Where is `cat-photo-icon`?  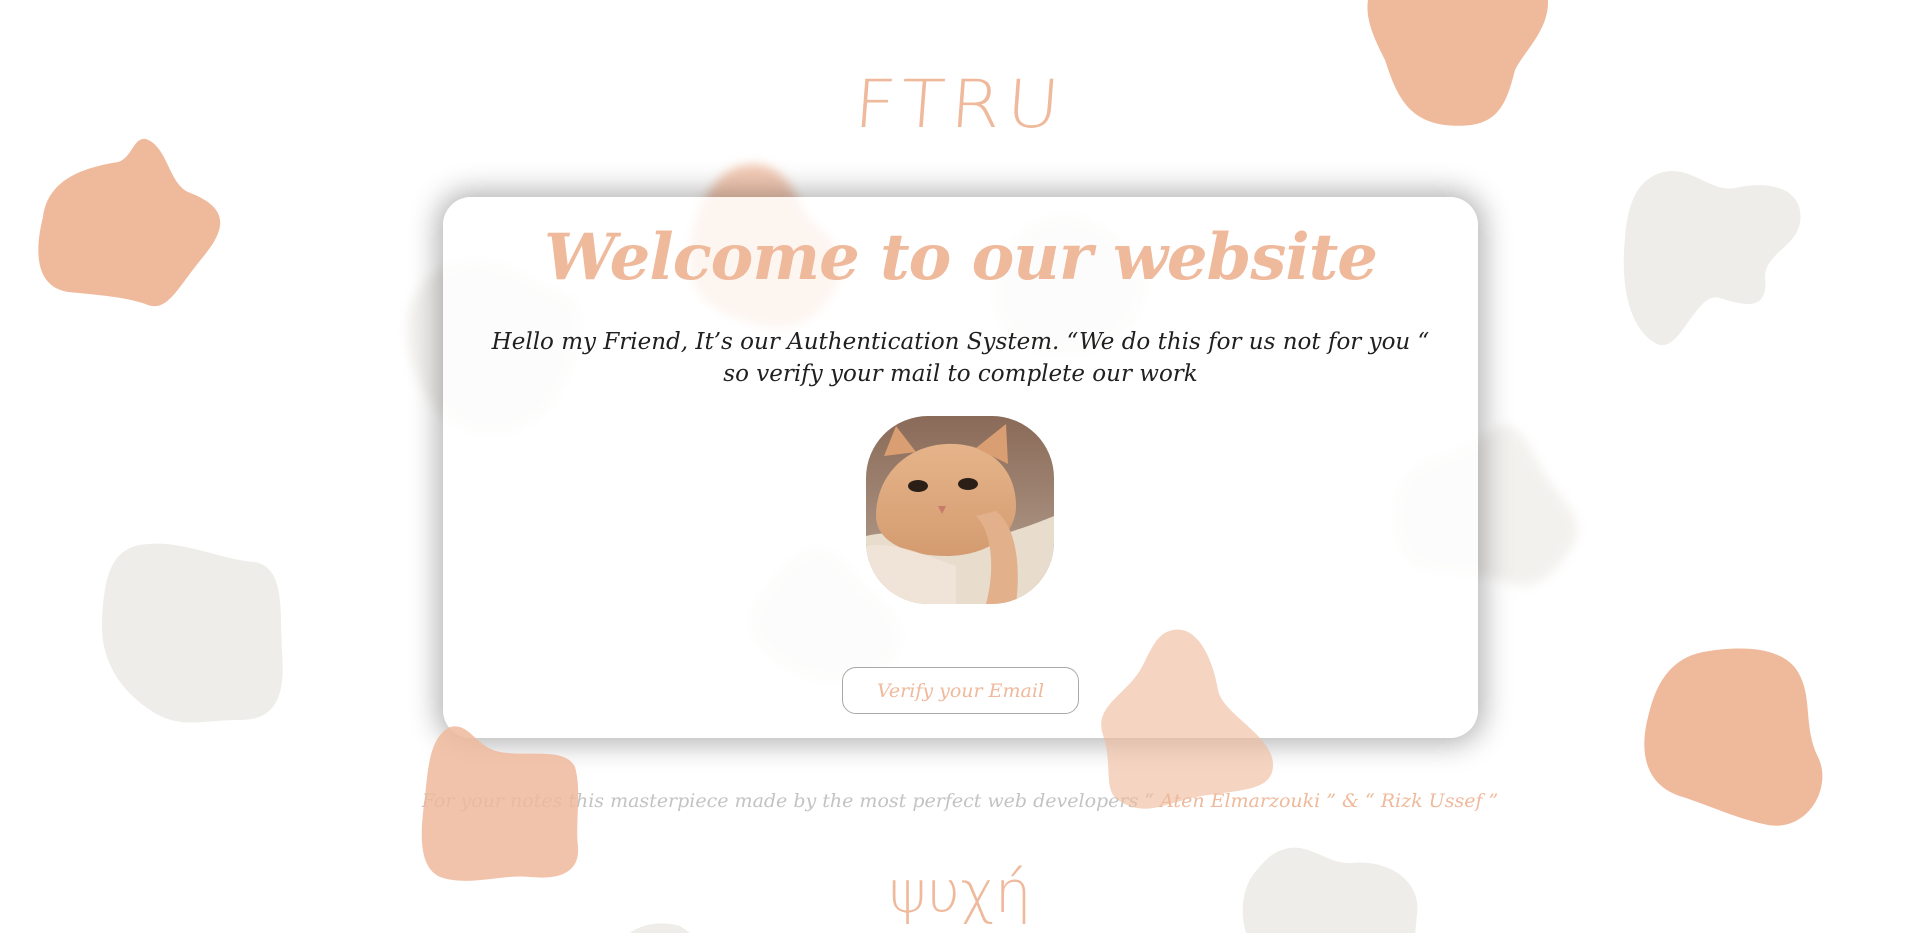 cat-photo-icon is located at coordinates (960, 510).